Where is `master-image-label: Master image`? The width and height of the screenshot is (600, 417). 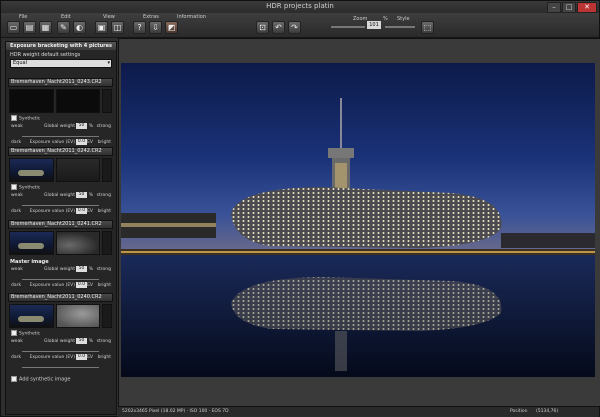
master-image-label: Master image is located at coordinates (29, 262).